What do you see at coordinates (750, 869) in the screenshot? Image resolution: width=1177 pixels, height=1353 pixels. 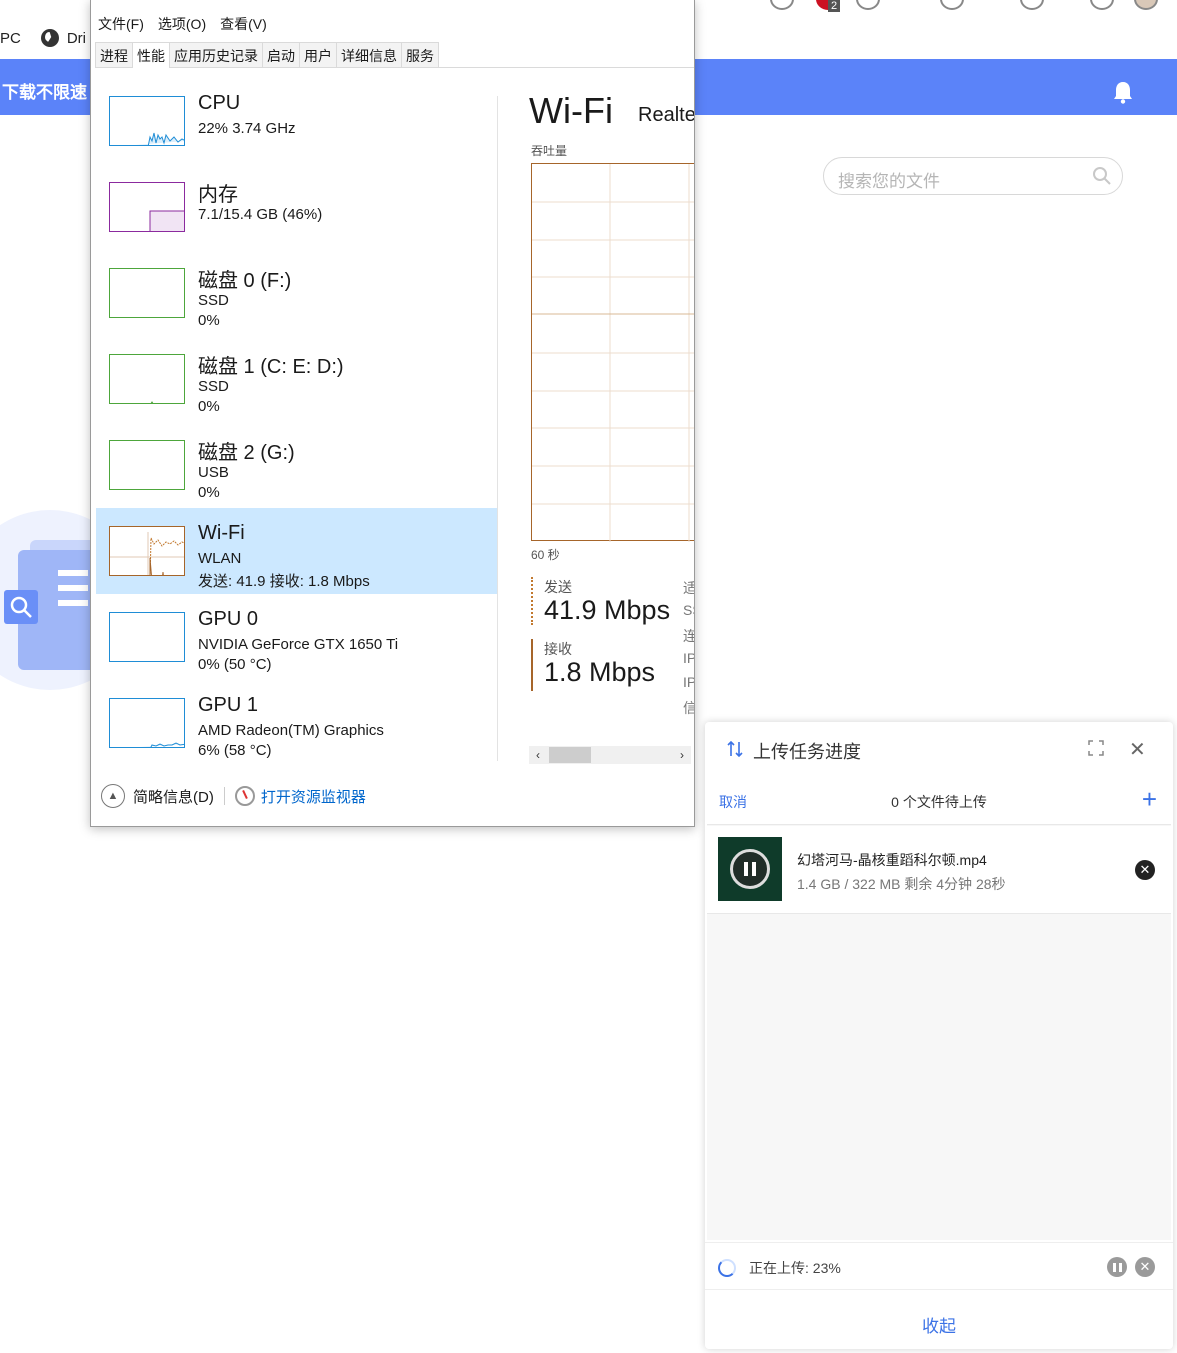 I see `pause-icon` at bounding box center [750, 869].